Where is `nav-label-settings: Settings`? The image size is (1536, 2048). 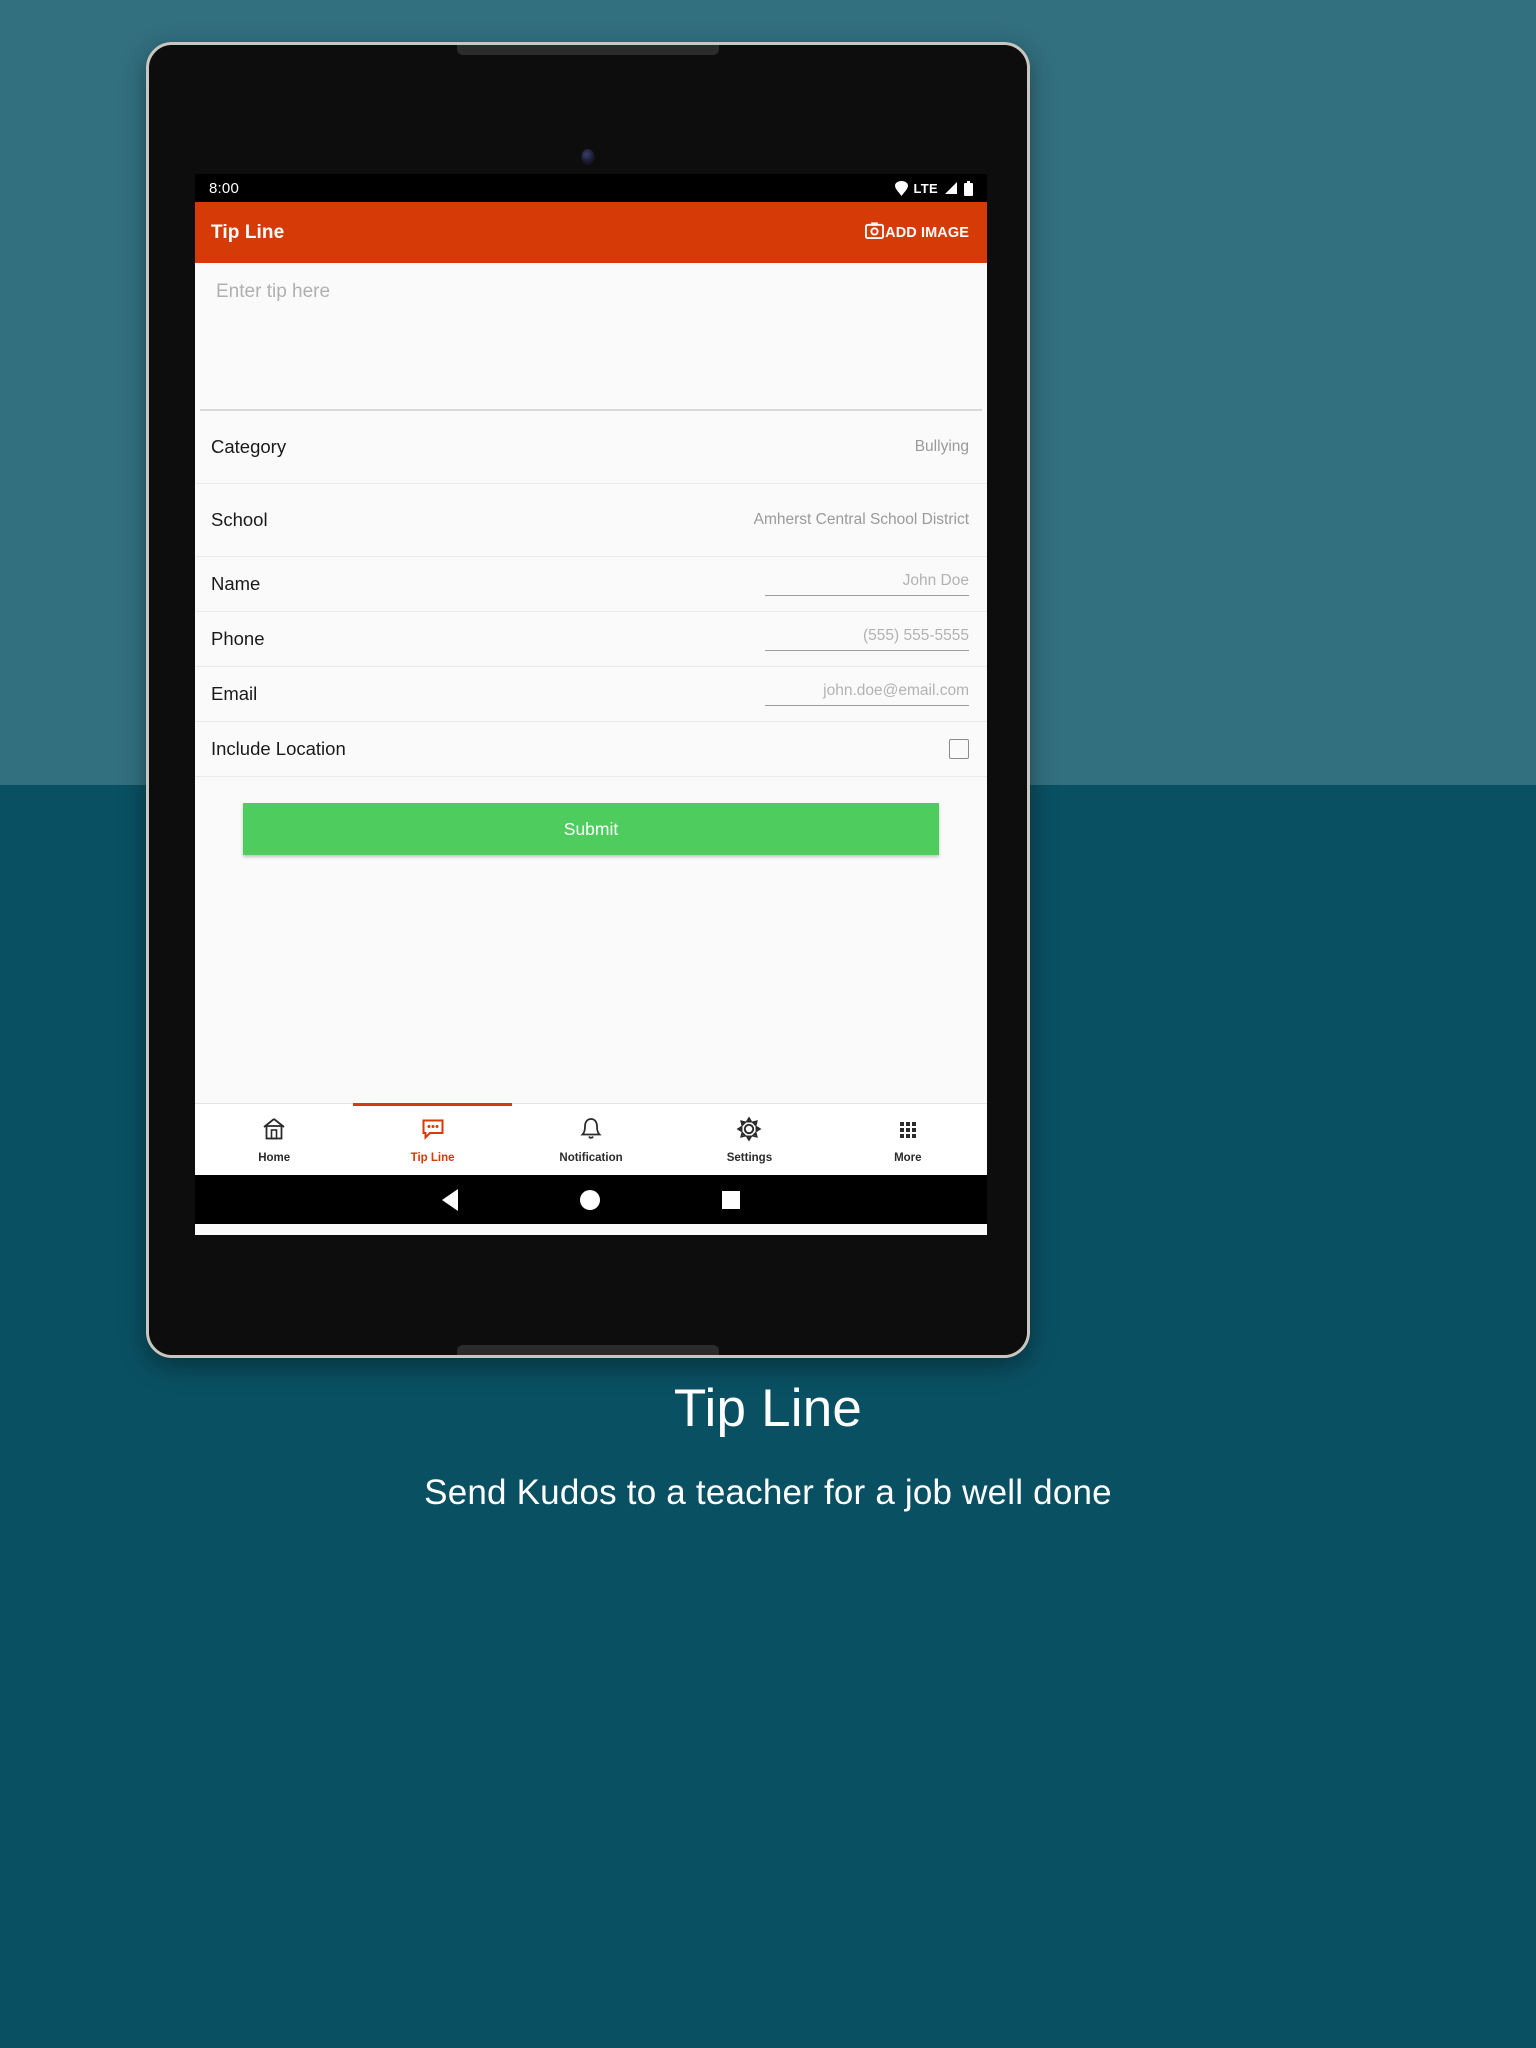 nav-label-settings: Settings is located at coordinates (749, 1157).